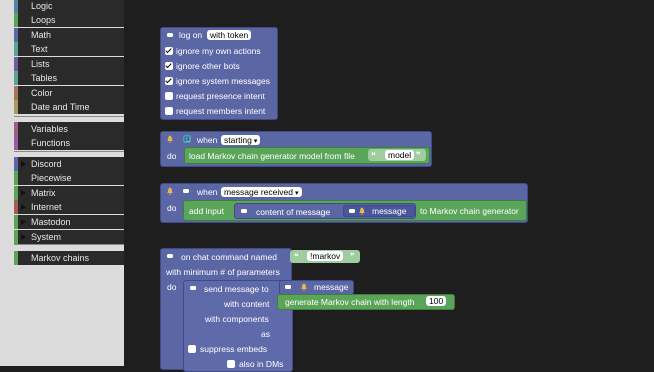 The height and width of the screenshot is (372, 654). I want to click on generate-chain-block: generate Markov chain with length 100, so click(366, 302).